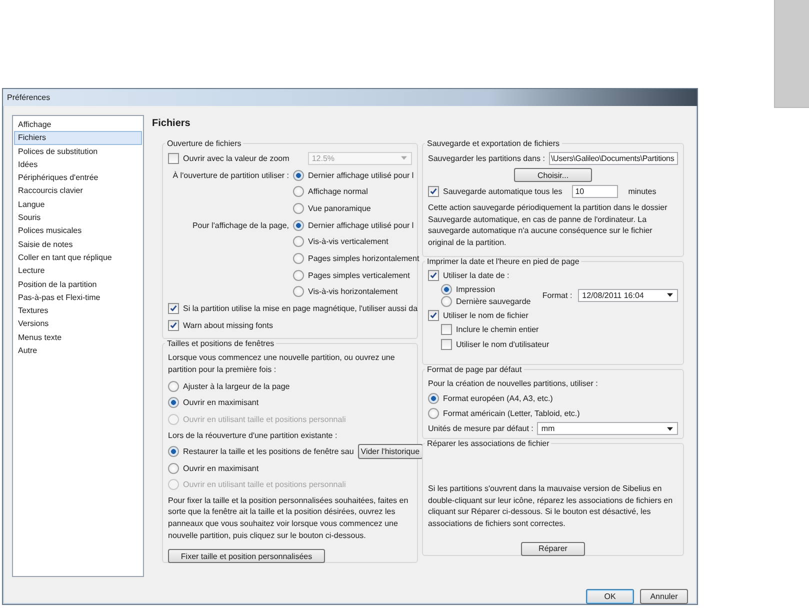 This screenshot has width=809, height=610. I want to click on option-label: À l'ouverture de partition utiliser :, so click(230, 175).